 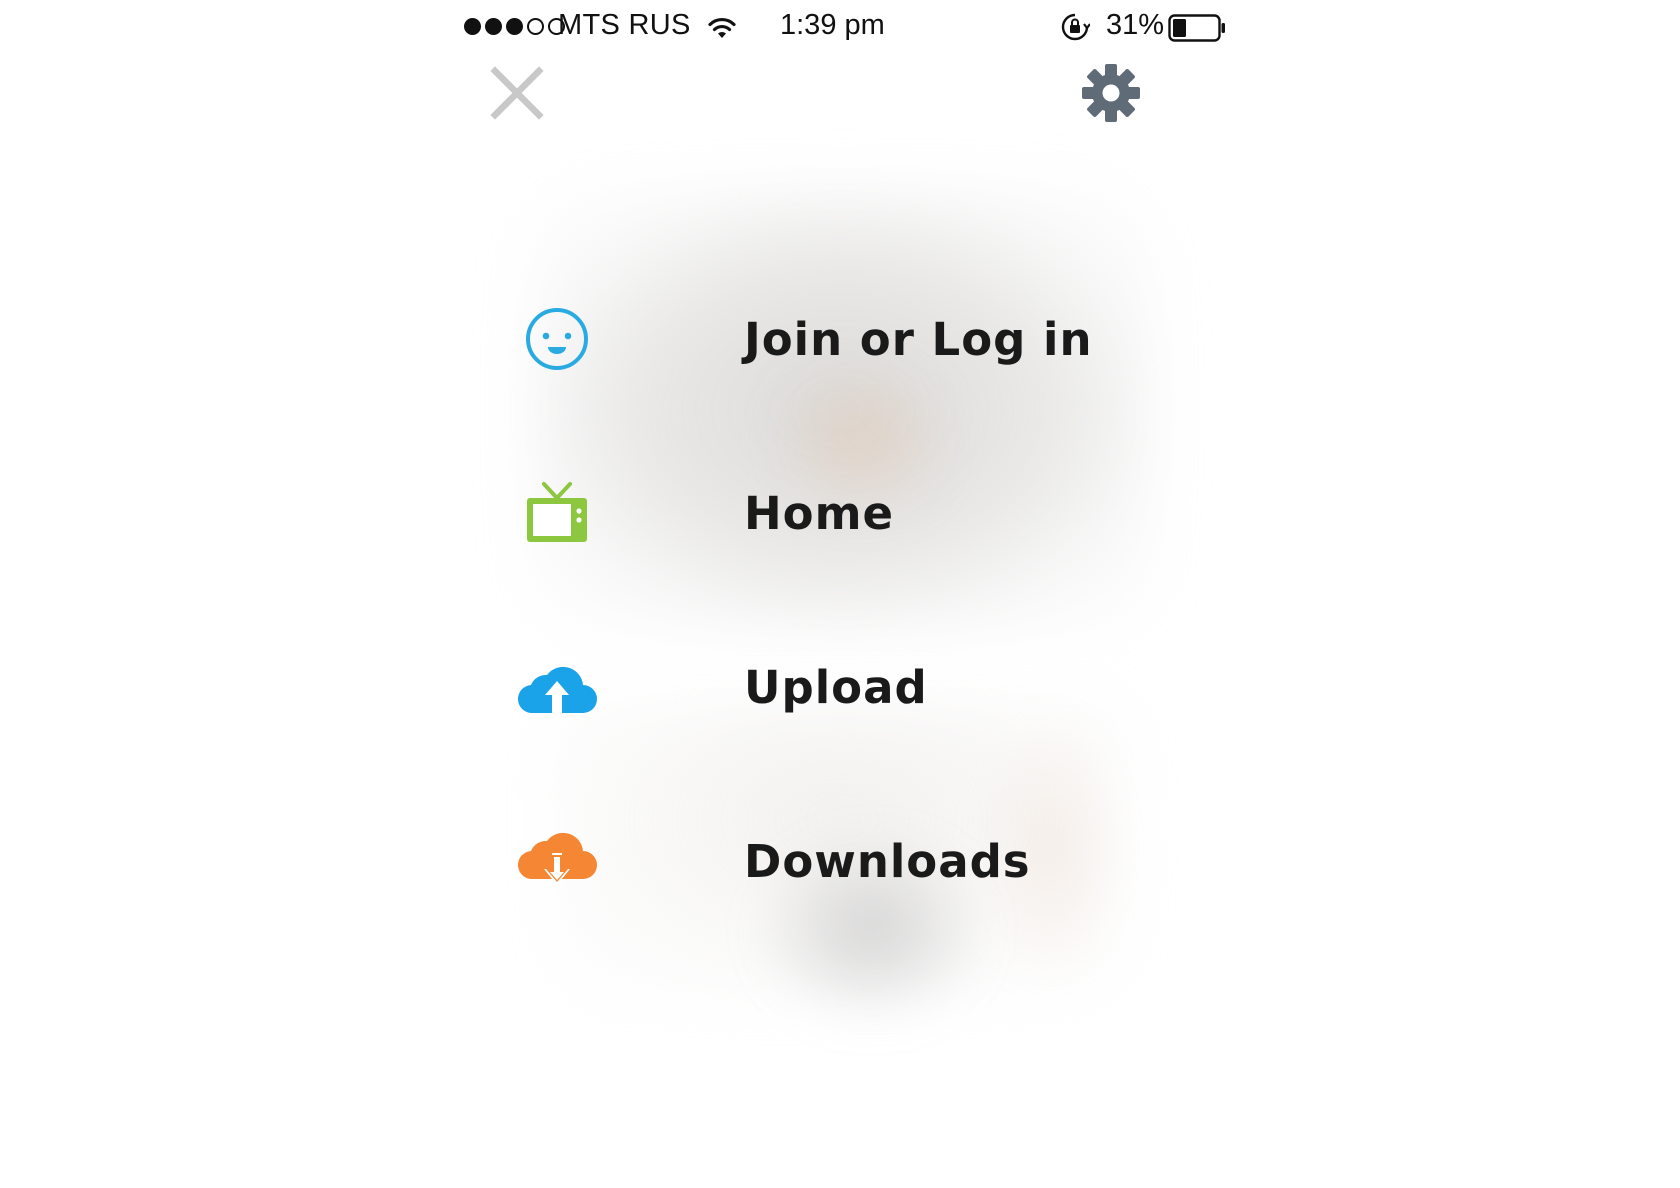 What do you see at coordinates (557, 512) in the screenshot?
I see `tv-icon` at bounding box center [557, 512].